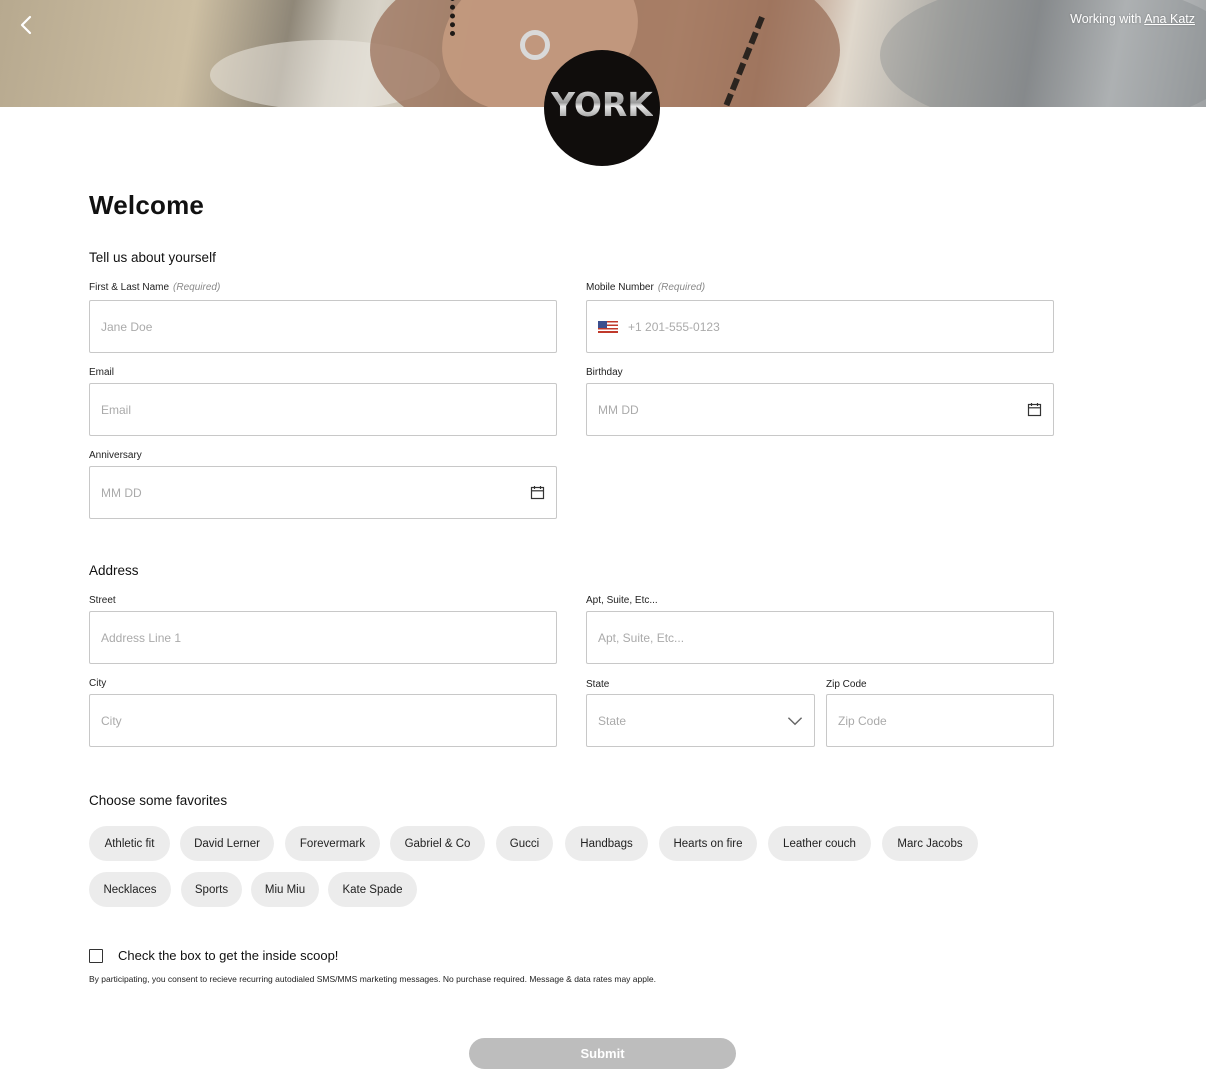 The height and width of the screenshot is (1088, 1206). Describe the element at coordinates (115, 455) in the screenshot. I see `anniversary-label: Anniversary` at that location.